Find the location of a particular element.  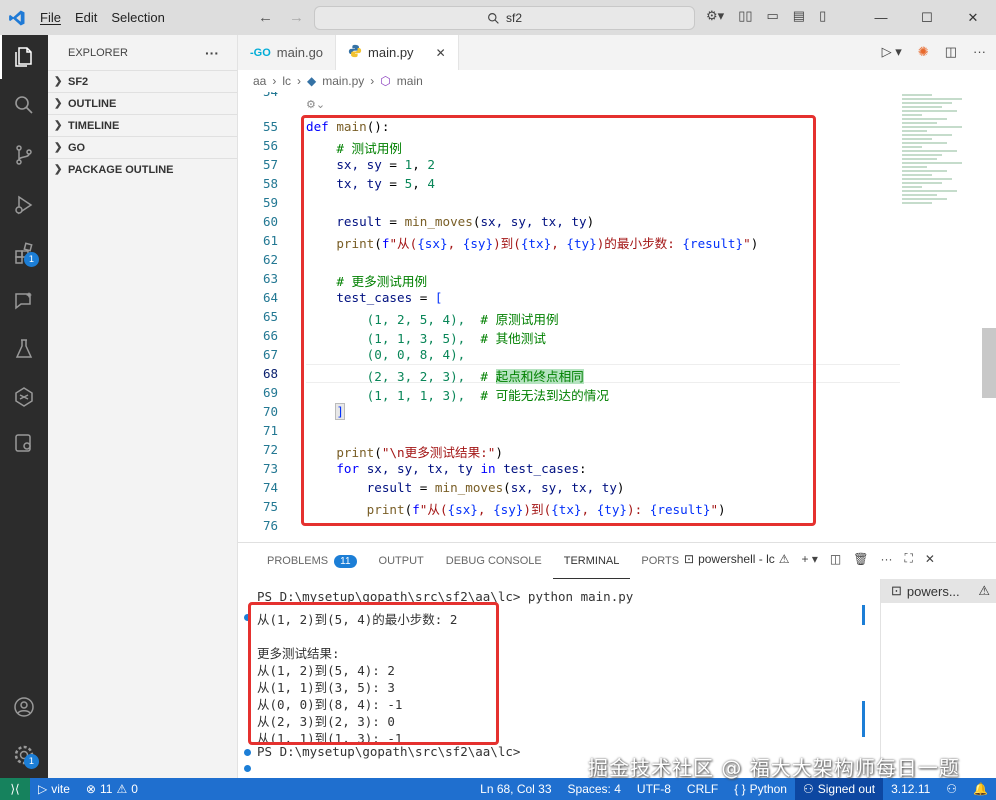

account-icon is located at coordinates (24, 707).